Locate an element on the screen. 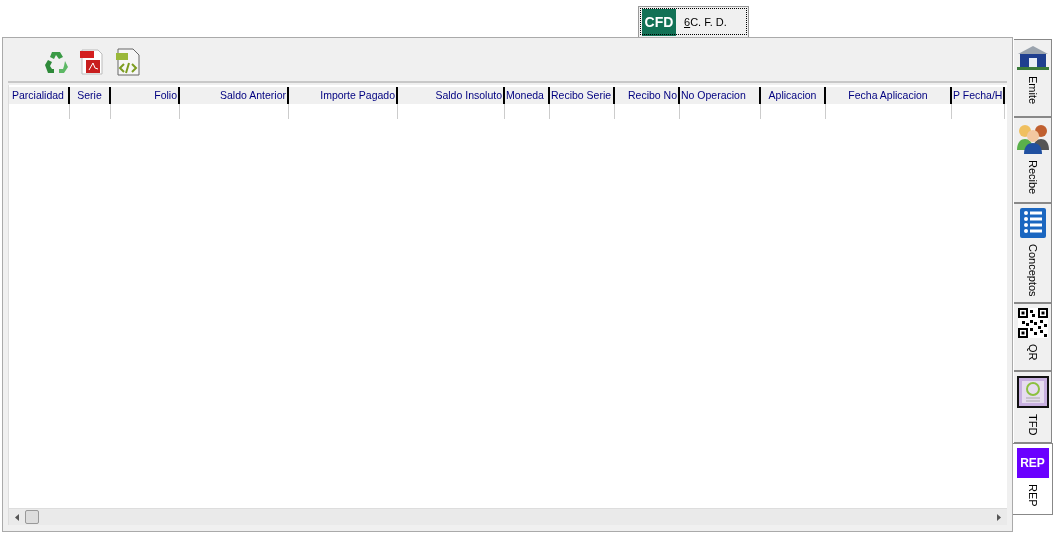 The width and height of the screenshot is (1056, 534). side-tab: REP REP is located at coordinates (1033, 479).